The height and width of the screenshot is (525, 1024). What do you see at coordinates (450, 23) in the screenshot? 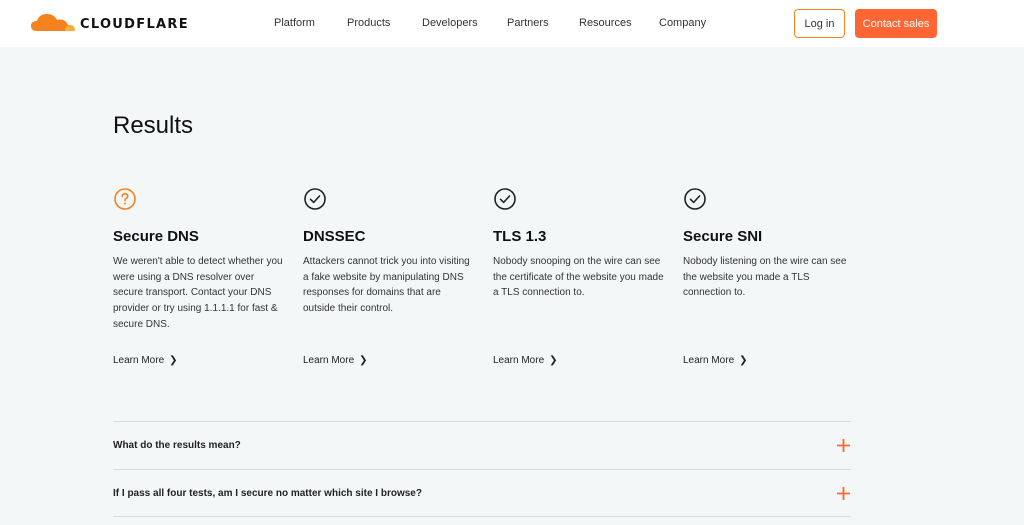
I see `nav-developers: Developers` at bounding box center [450, 23].